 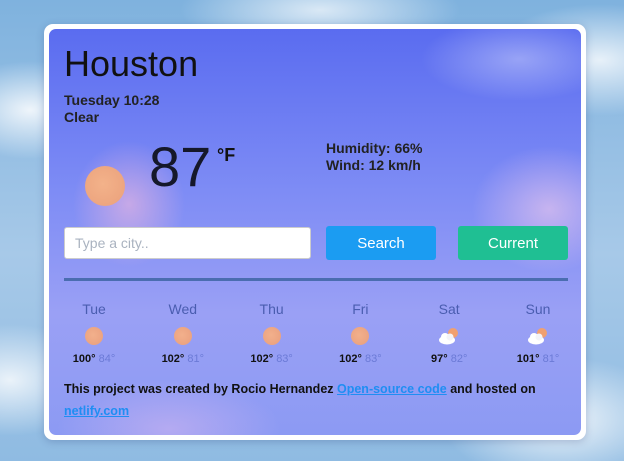 I want to click on forecast-min-temp: 84°, so click(x=107, y=359).